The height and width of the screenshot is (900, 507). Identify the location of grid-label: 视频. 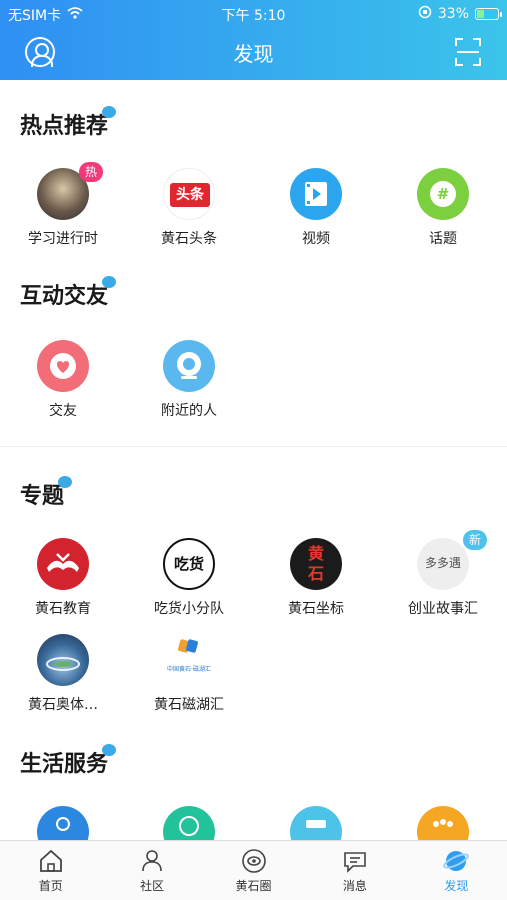
(316, 239).